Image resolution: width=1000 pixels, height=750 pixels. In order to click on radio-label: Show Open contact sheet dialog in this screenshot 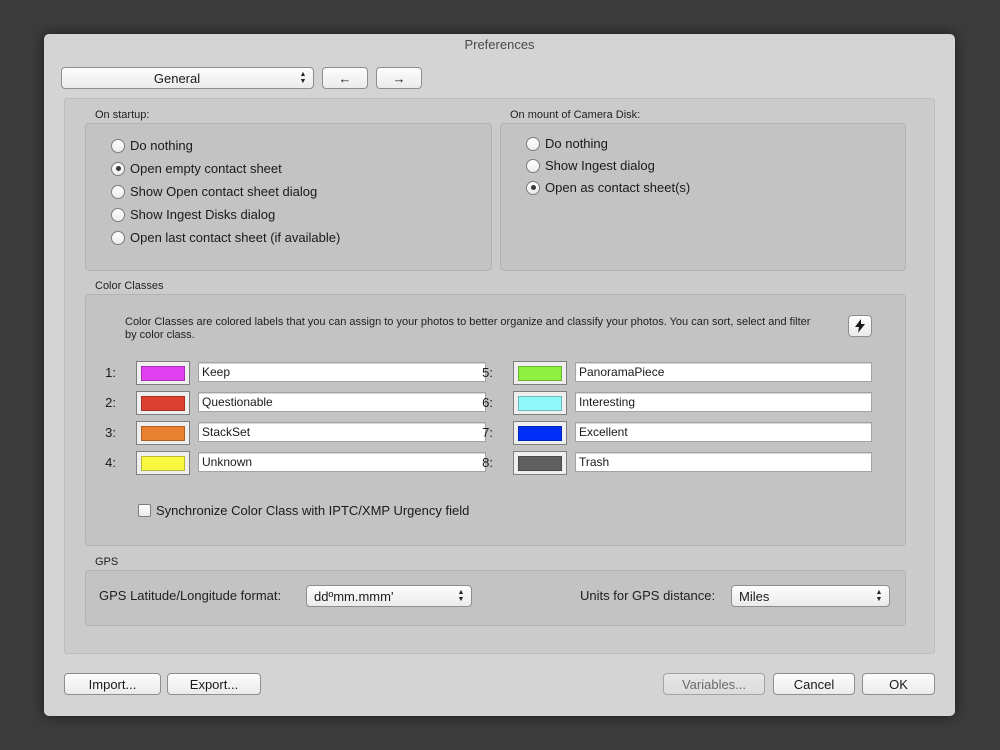, I will do `click(224, 191)`.